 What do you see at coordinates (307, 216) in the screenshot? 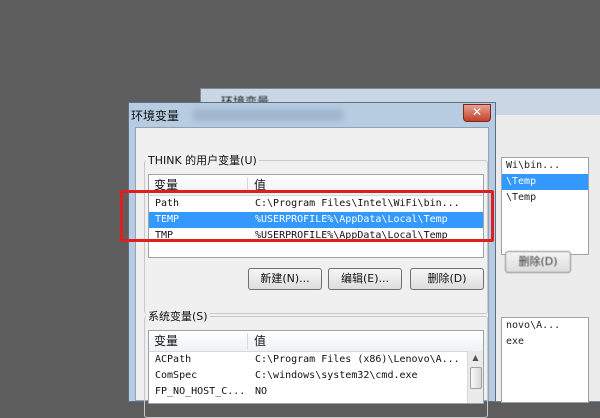
I see `red-highlight-box` at bounding box center [307, 216].